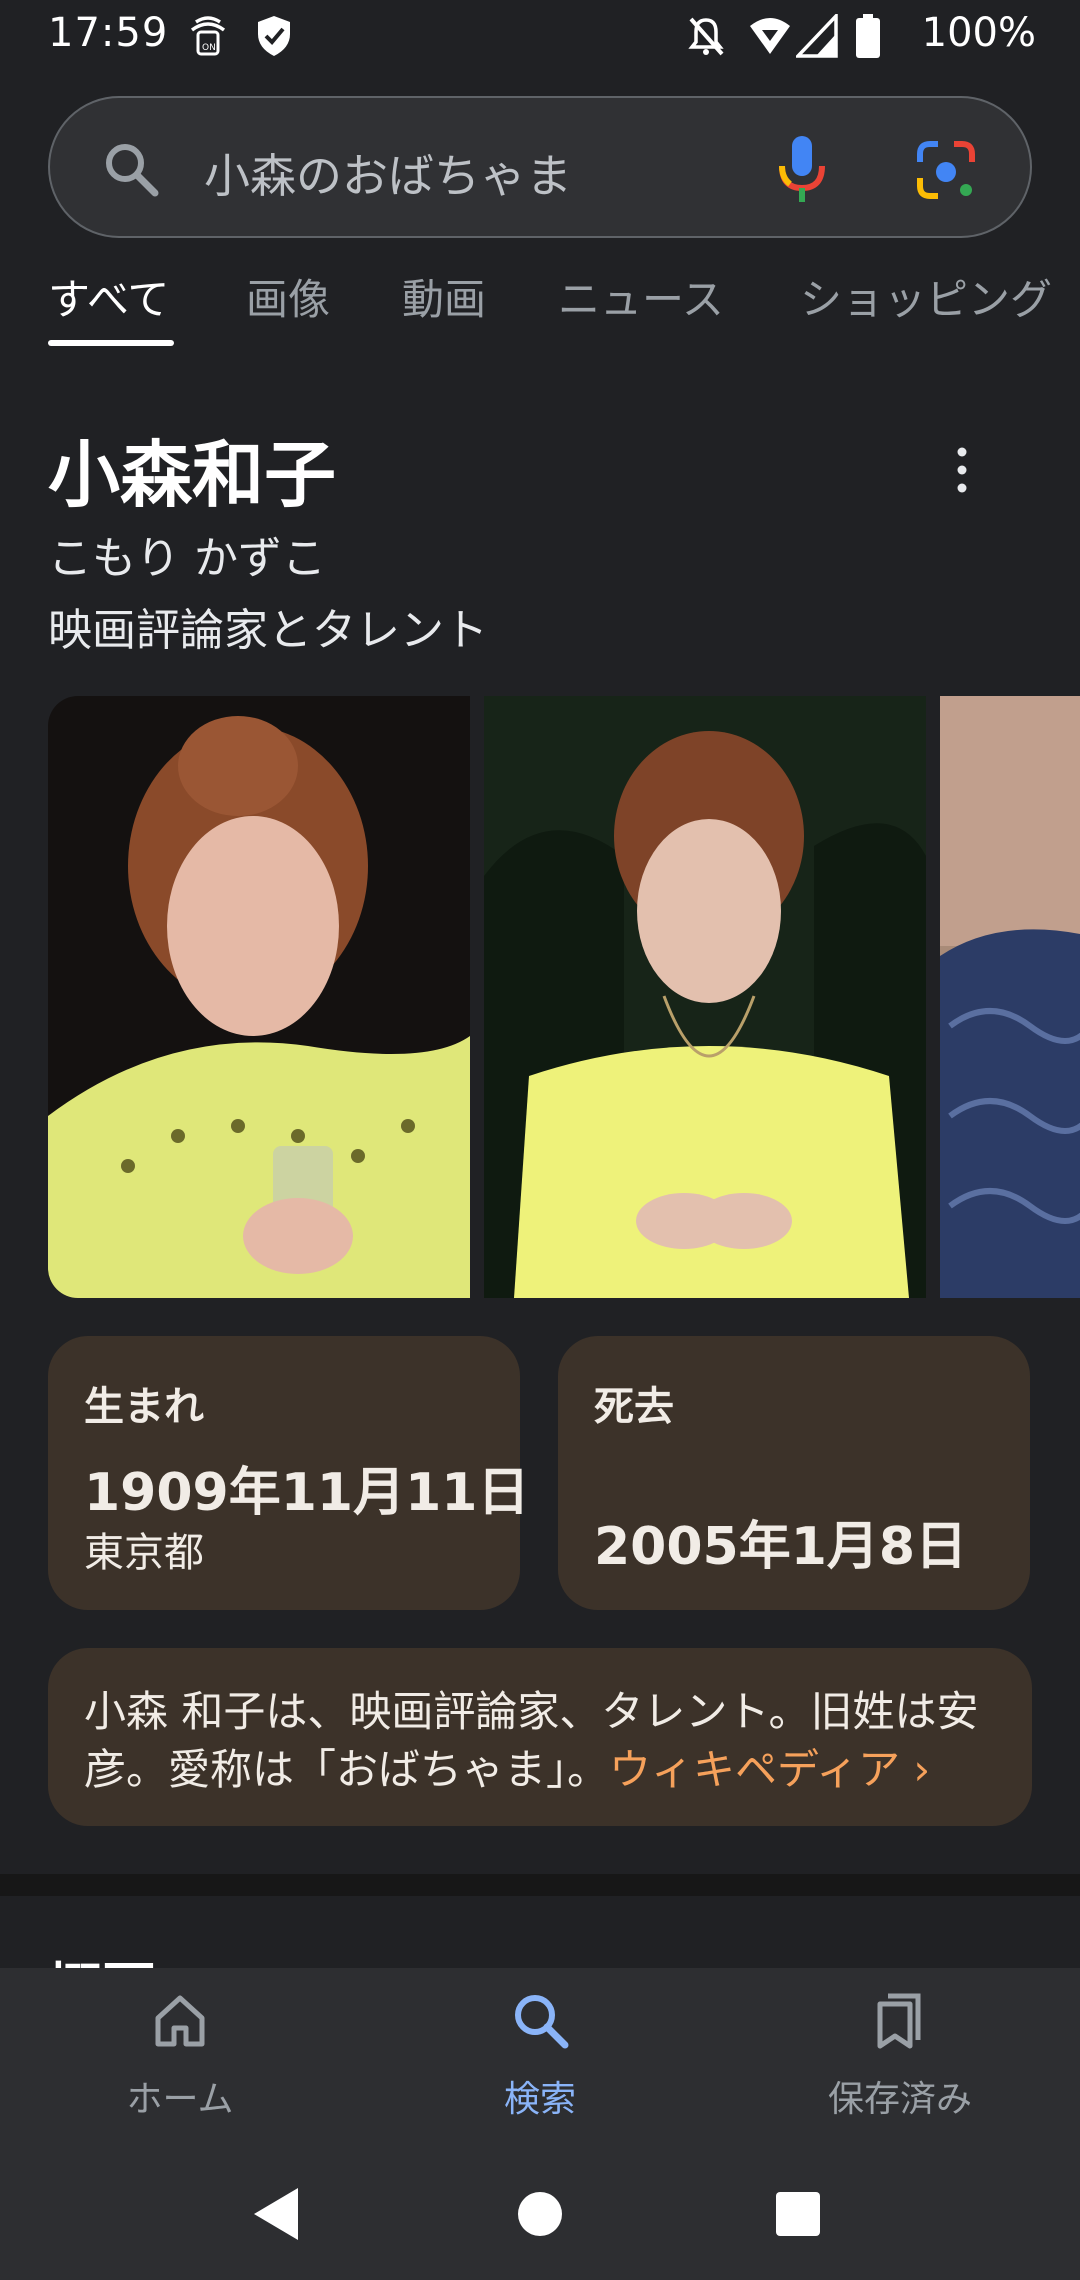 This screenshot has width=1080, height=2280. I want to click on born-place: 東京都, so click(144, 1553).